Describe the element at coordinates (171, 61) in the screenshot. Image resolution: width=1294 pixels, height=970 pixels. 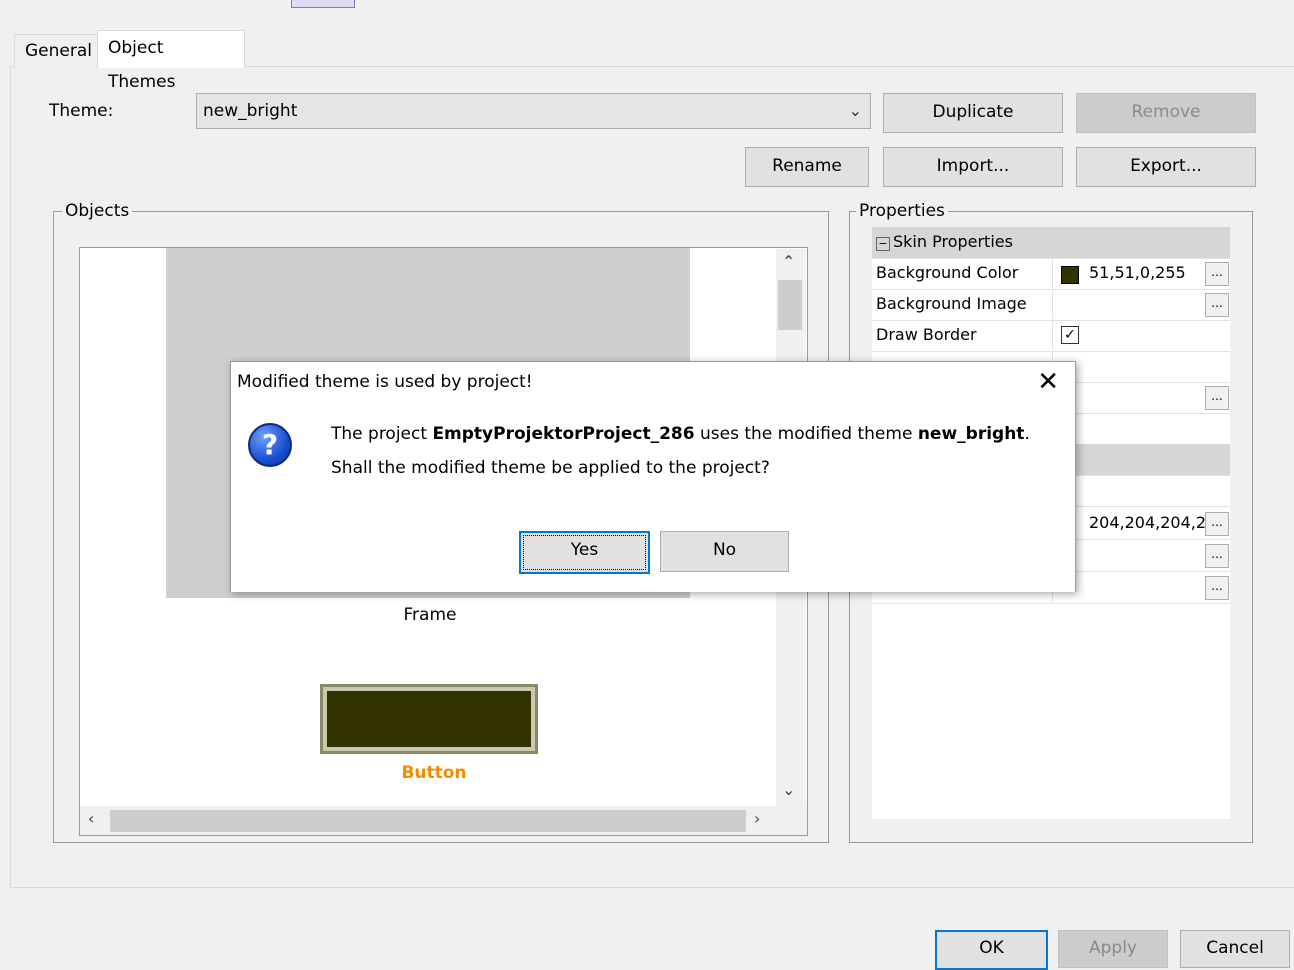
I see `tab-object-themes: Object Themes` at that location.